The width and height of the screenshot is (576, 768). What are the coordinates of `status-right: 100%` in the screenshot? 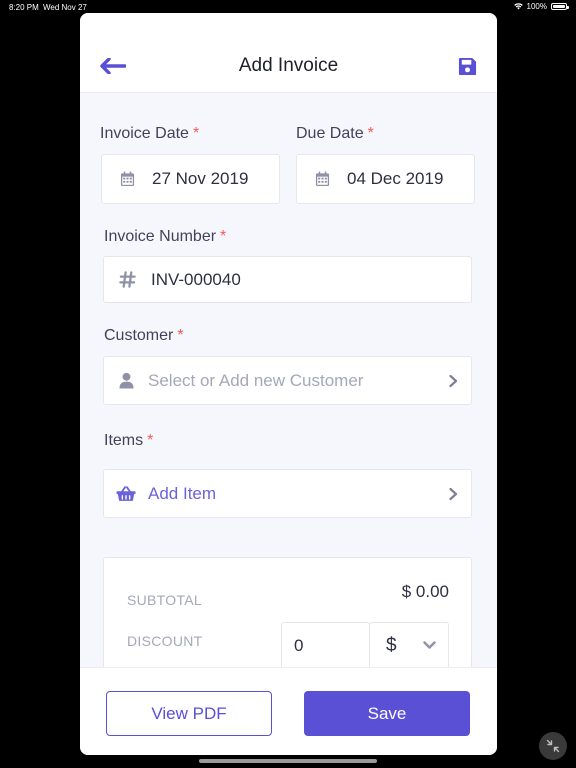 It's located at (541, 6).